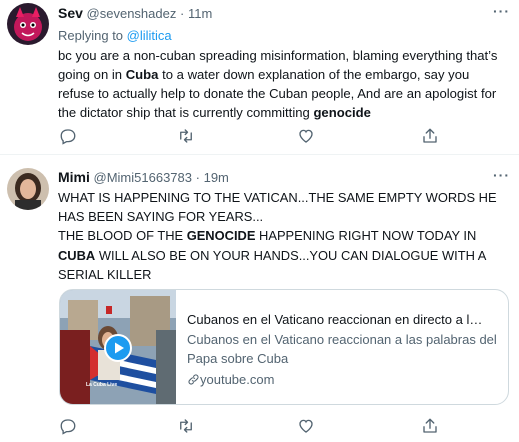  What do you see at coordinates (200, 13) in the screenshot?
I see `timestamp: 11m` at bounding box center [200, 13].